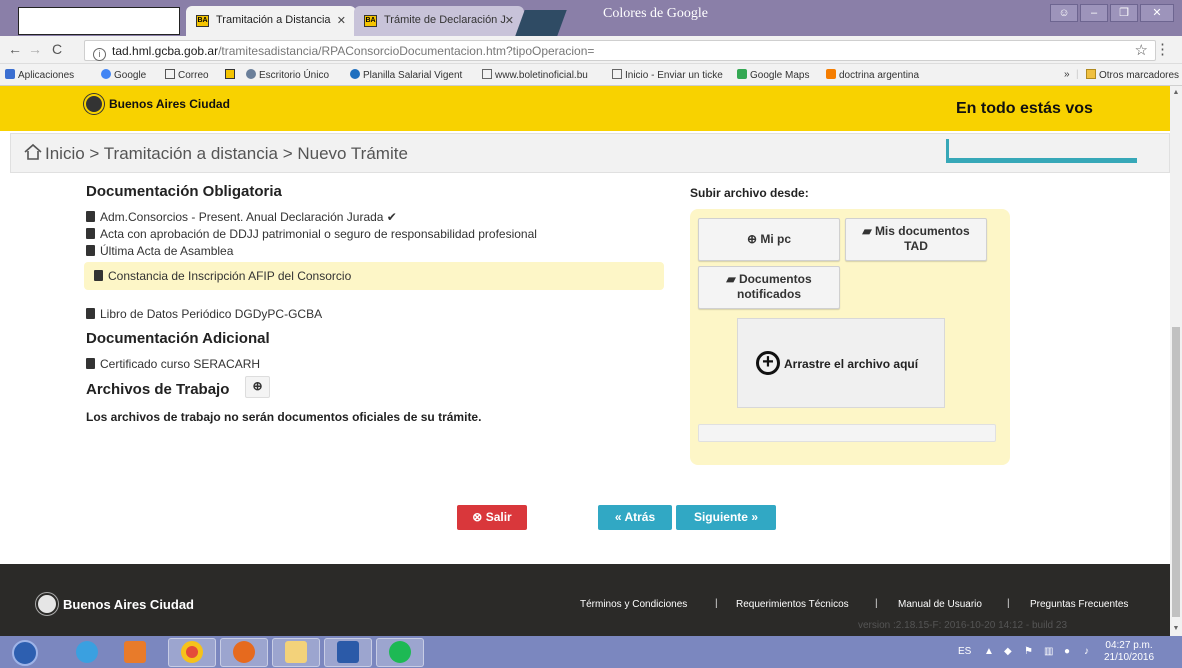  What do you see at coordinates (99, 21) in the screenshot?
I see `redacted-box` at bounding box center [99, 21].